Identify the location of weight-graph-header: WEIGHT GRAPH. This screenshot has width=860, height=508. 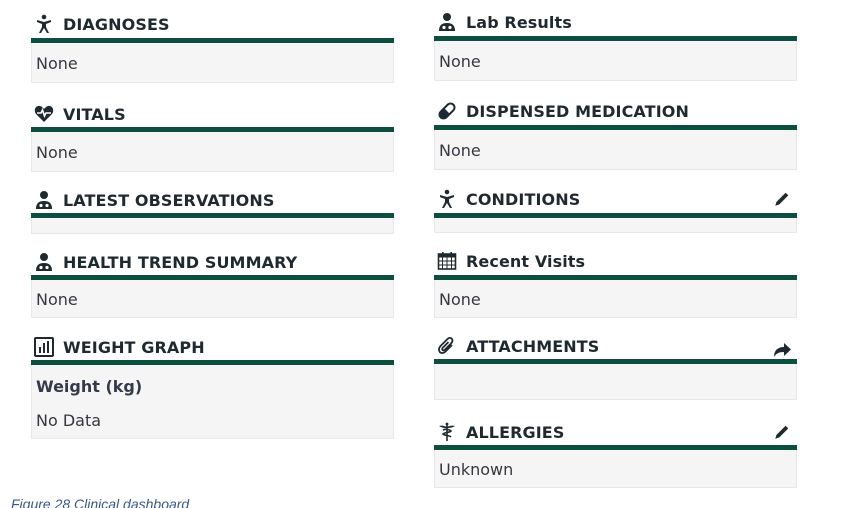
(212, 347).